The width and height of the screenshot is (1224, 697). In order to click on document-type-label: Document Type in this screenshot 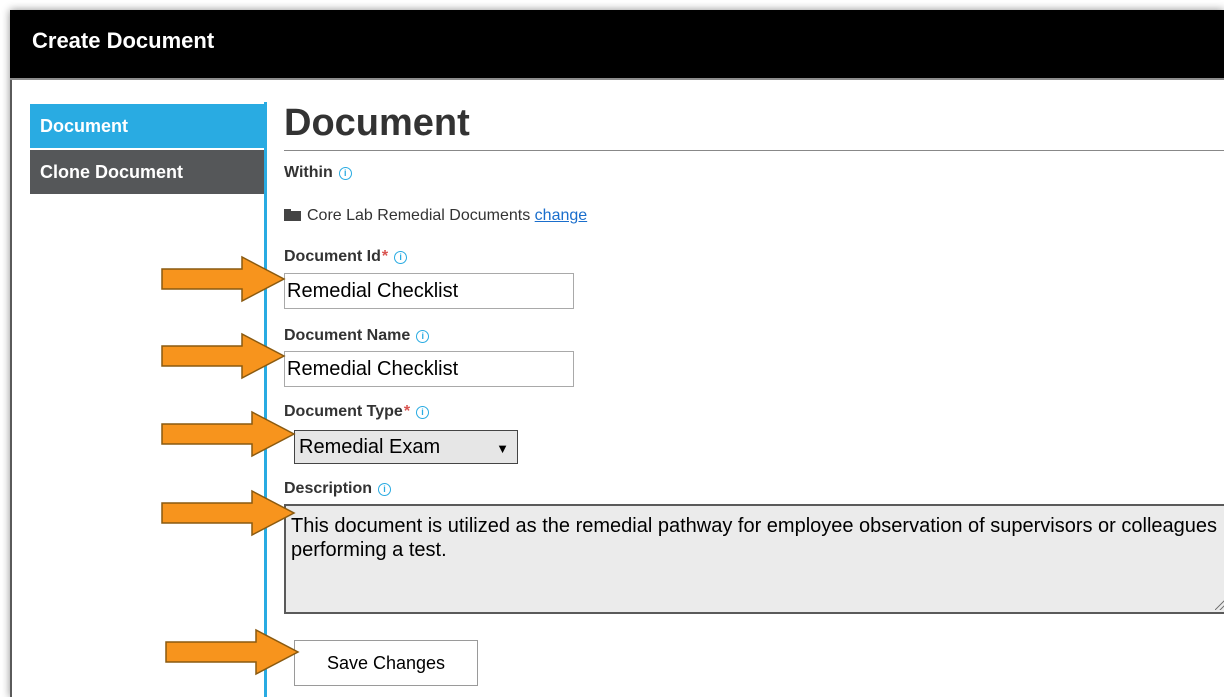, I will do `click(343, 411)`.